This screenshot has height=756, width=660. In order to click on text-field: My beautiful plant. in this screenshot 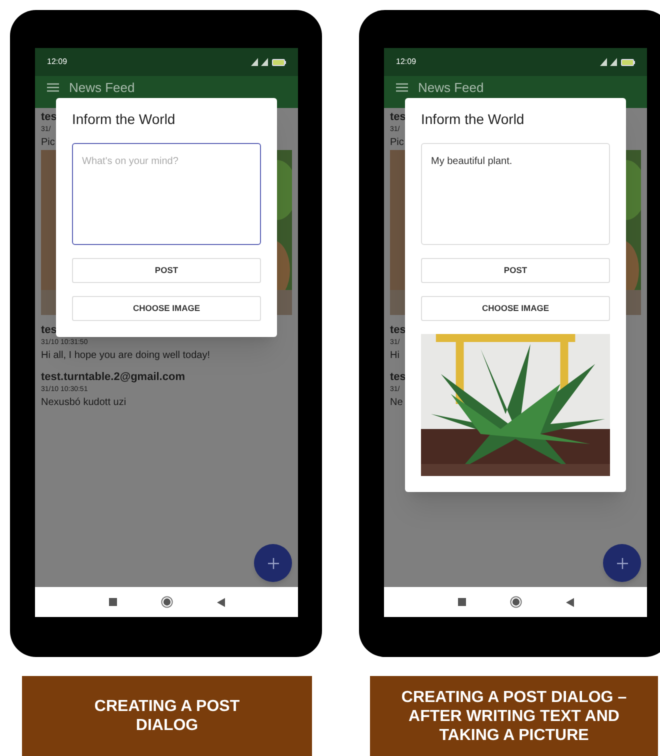, I will do `click(515, 194)`.